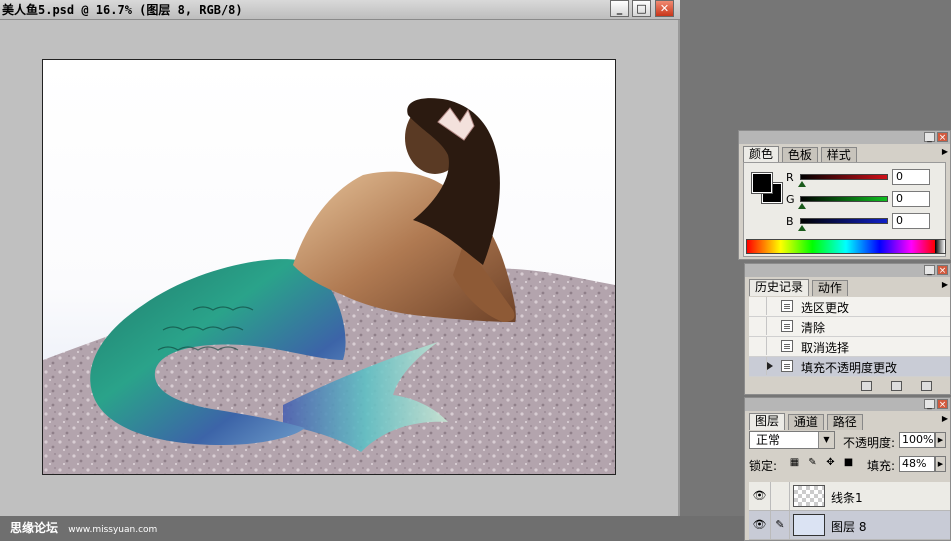 The height and width of the screenshot is (541, 951). I want to click on r-slider, so click(844, 177).